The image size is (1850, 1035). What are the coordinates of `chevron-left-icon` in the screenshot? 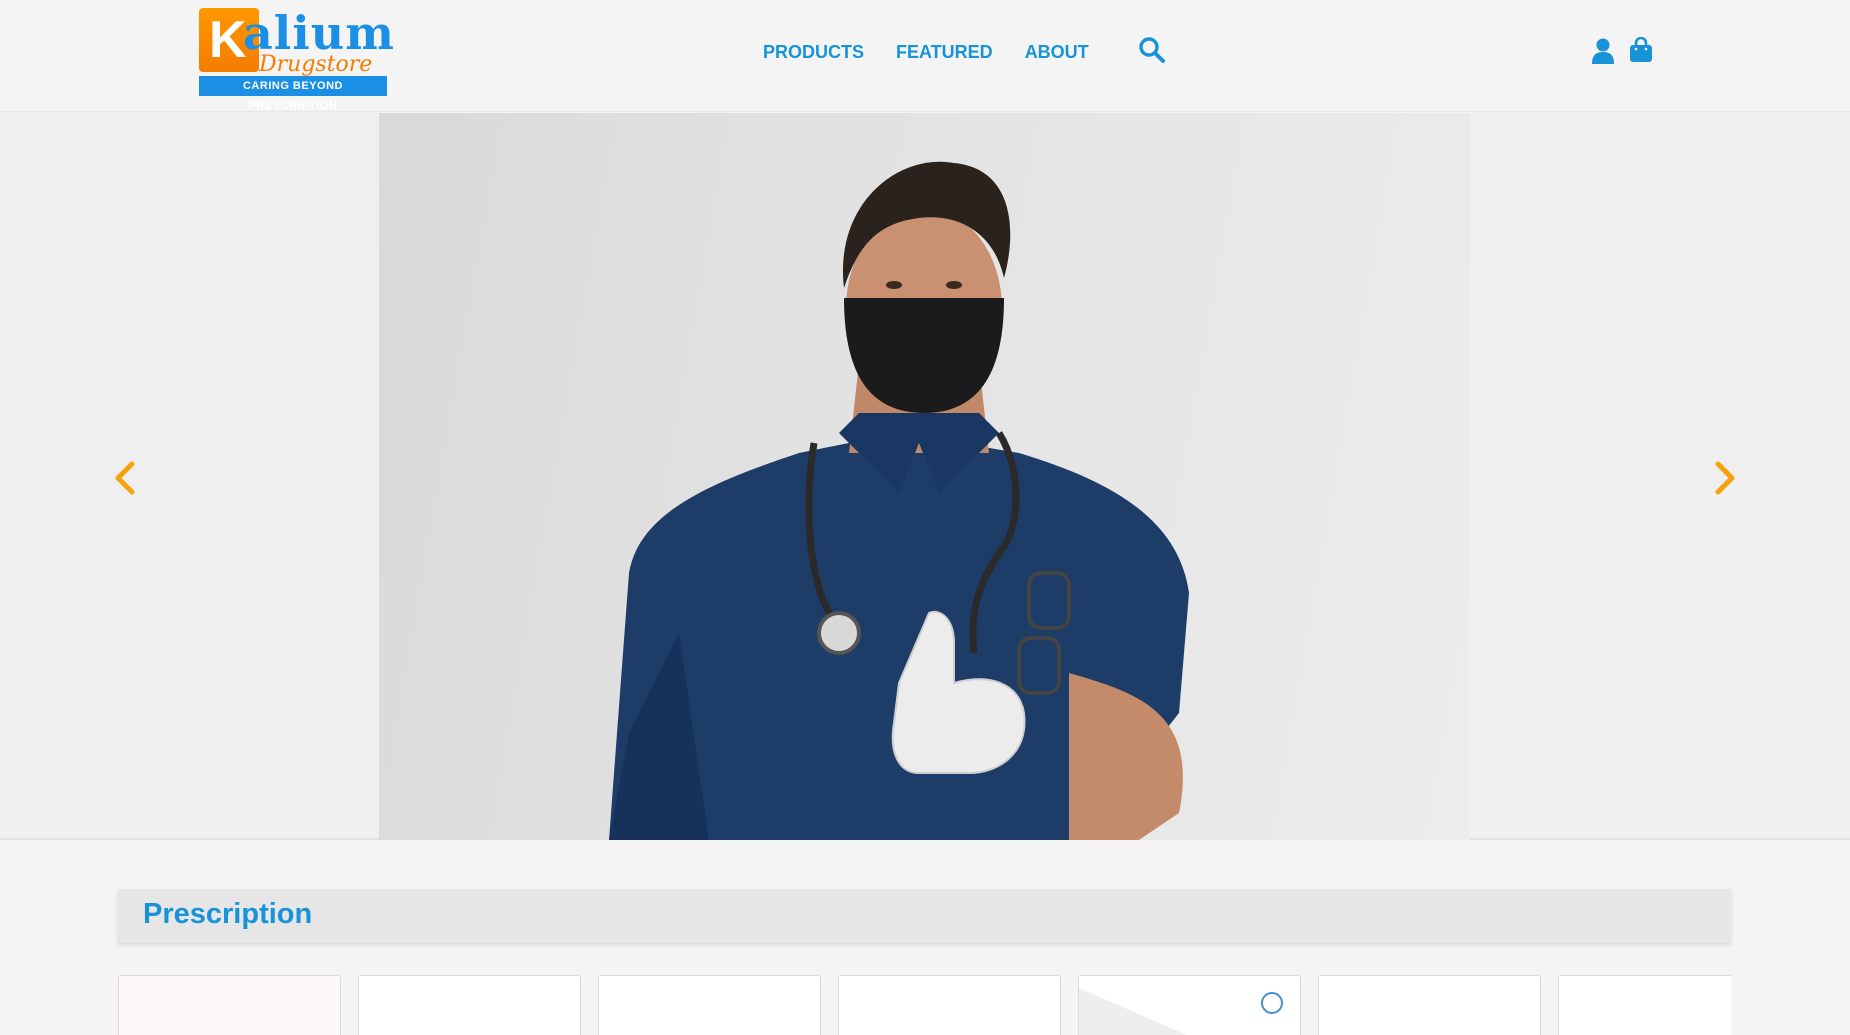 It's located at (125, 478).